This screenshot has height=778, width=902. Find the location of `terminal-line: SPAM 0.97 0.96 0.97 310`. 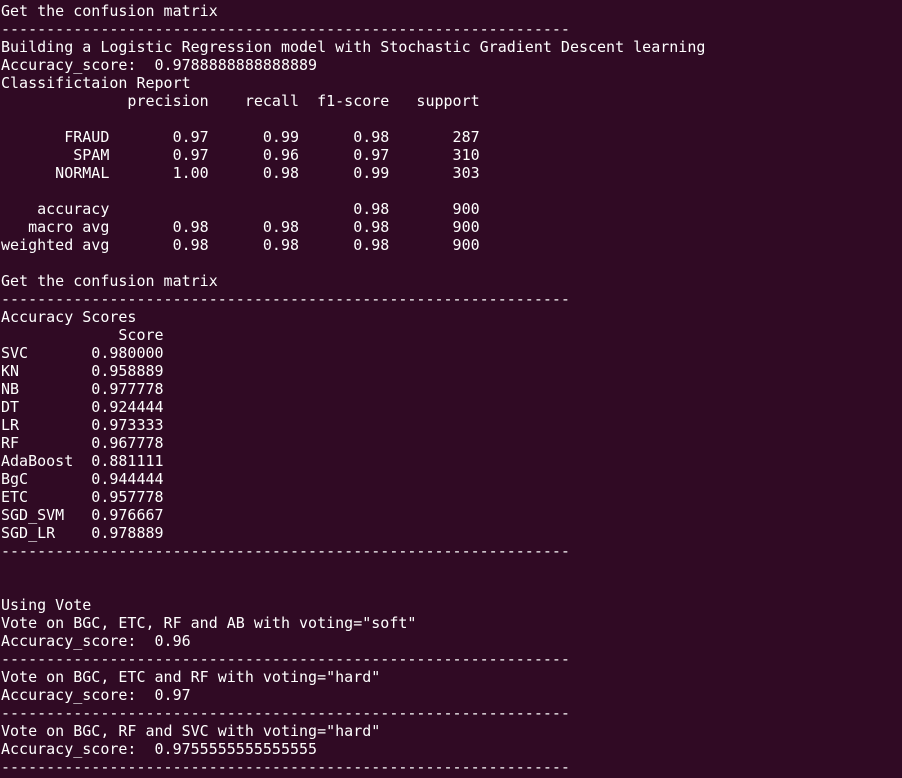

terminal-line: SPAM 0.97 0.96 0.97 310 is located at coordinates (240, 155).